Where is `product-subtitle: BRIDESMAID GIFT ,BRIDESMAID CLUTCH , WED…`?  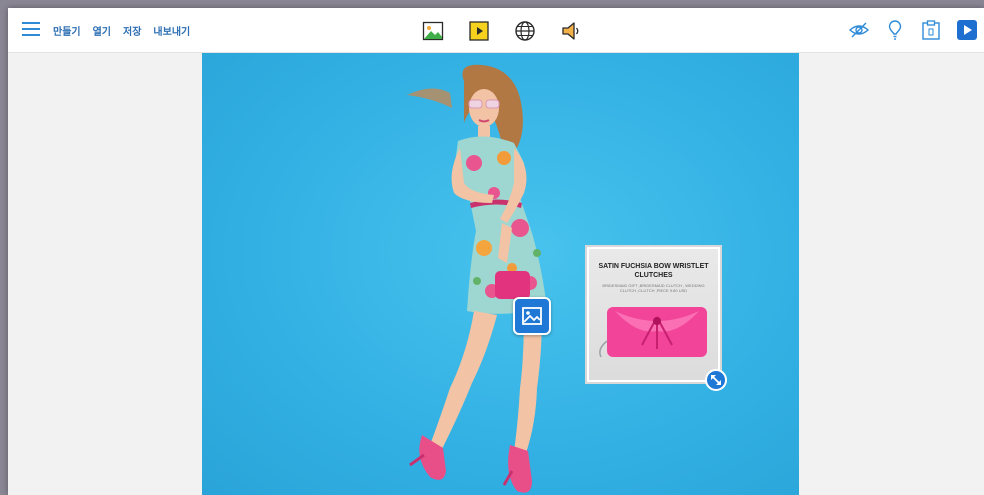
product-subtitle: BRIDESMAID GIFT ,BRIDESMAID CLUTCH , WED… is located at coordinates (653, 288).